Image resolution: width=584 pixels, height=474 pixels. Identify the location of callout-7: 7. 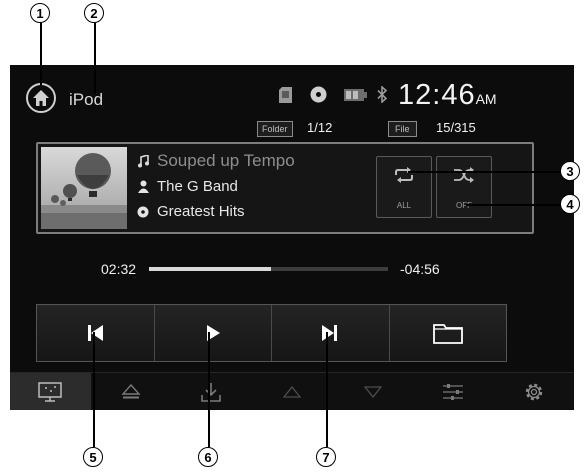
(326, 457).